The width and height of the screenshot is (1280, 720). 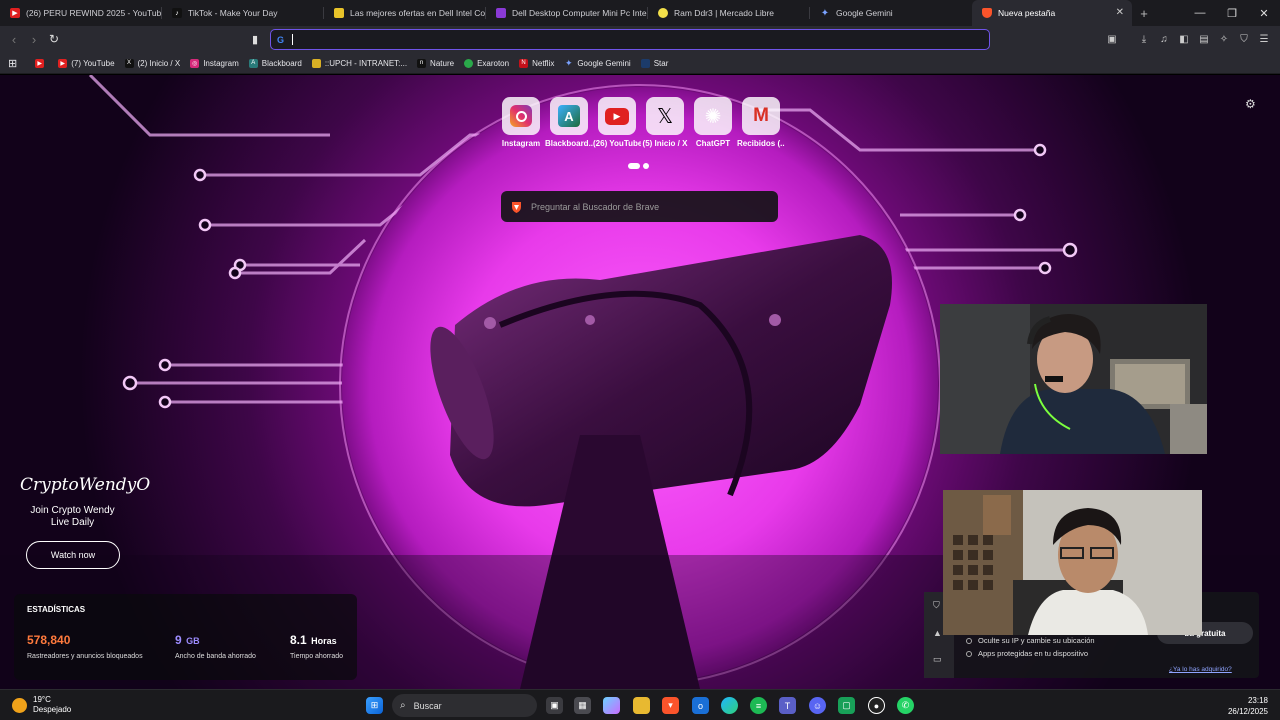 I want to click on download-icon: ⤓, so click(x=1144, y=39).